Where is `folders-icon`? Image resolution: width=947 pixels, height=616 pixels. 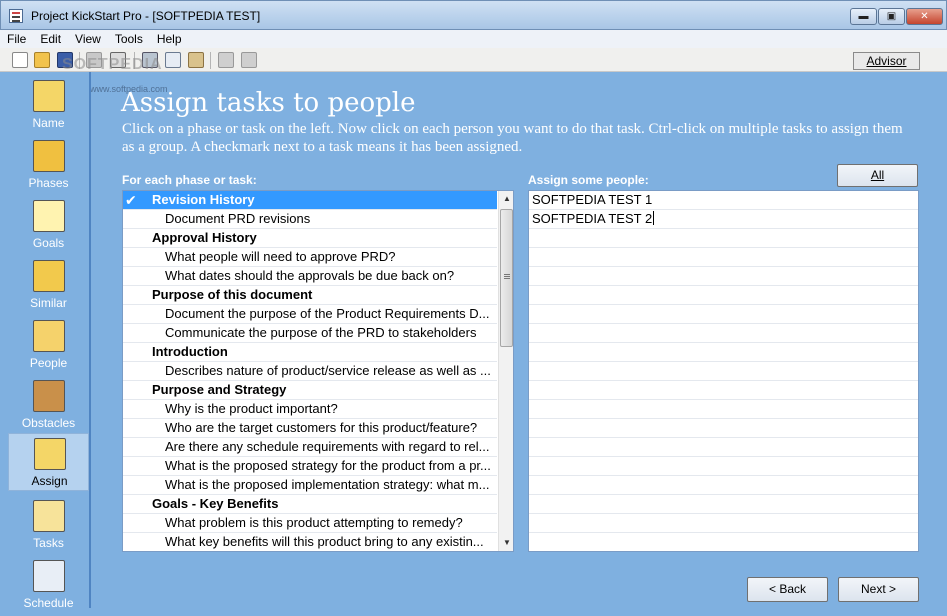
folders-icon is located at coordinates (49, 276).